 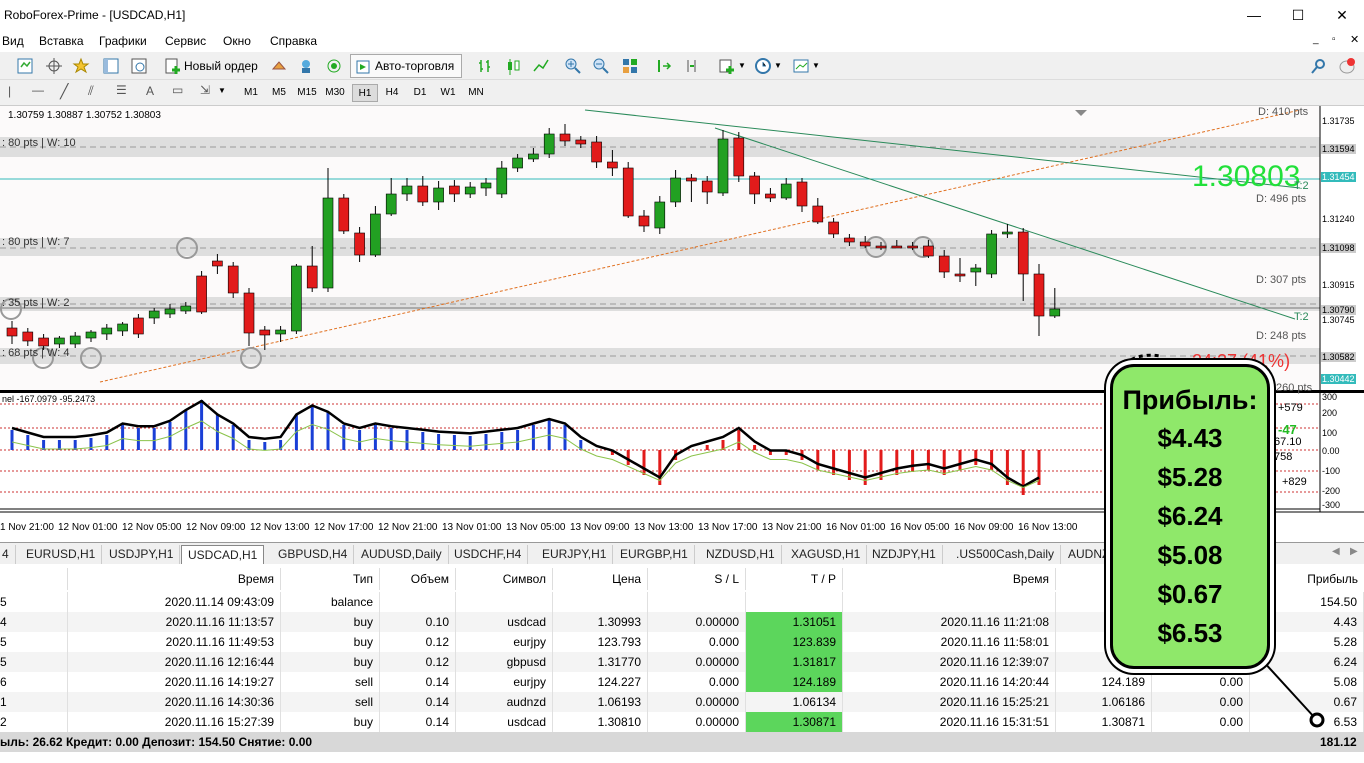 What do you see at coordinates (601, 66) in the screenshot?
I see `zoom-out-icon` at bounding box center [601, 66].